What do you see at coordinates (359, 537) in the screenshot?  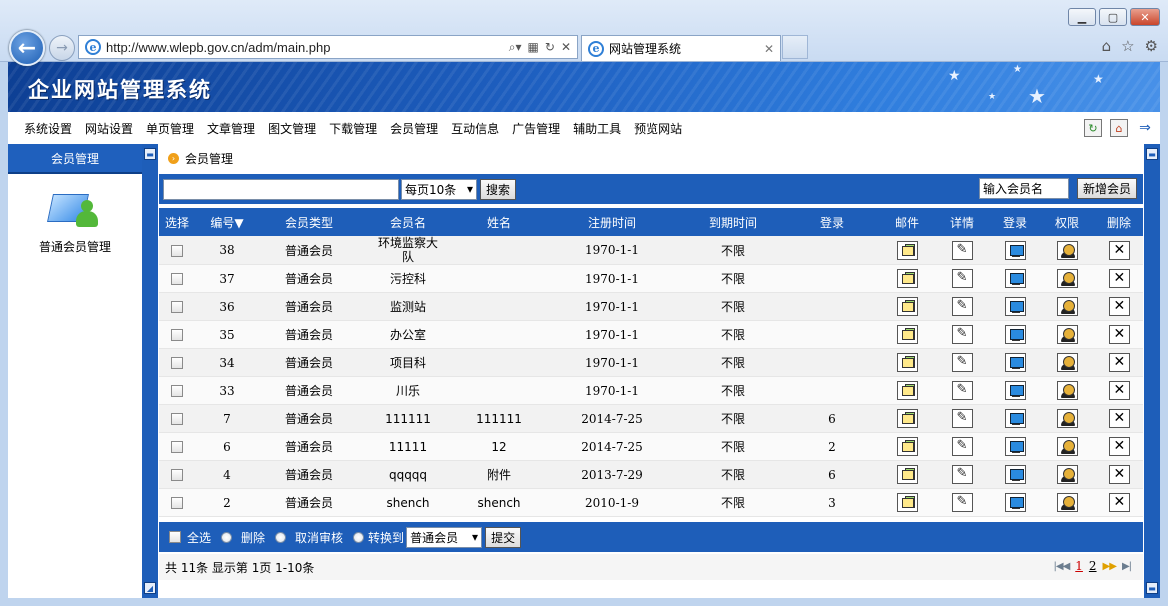 I see `convert-radio` at bounding box center [359, 537].